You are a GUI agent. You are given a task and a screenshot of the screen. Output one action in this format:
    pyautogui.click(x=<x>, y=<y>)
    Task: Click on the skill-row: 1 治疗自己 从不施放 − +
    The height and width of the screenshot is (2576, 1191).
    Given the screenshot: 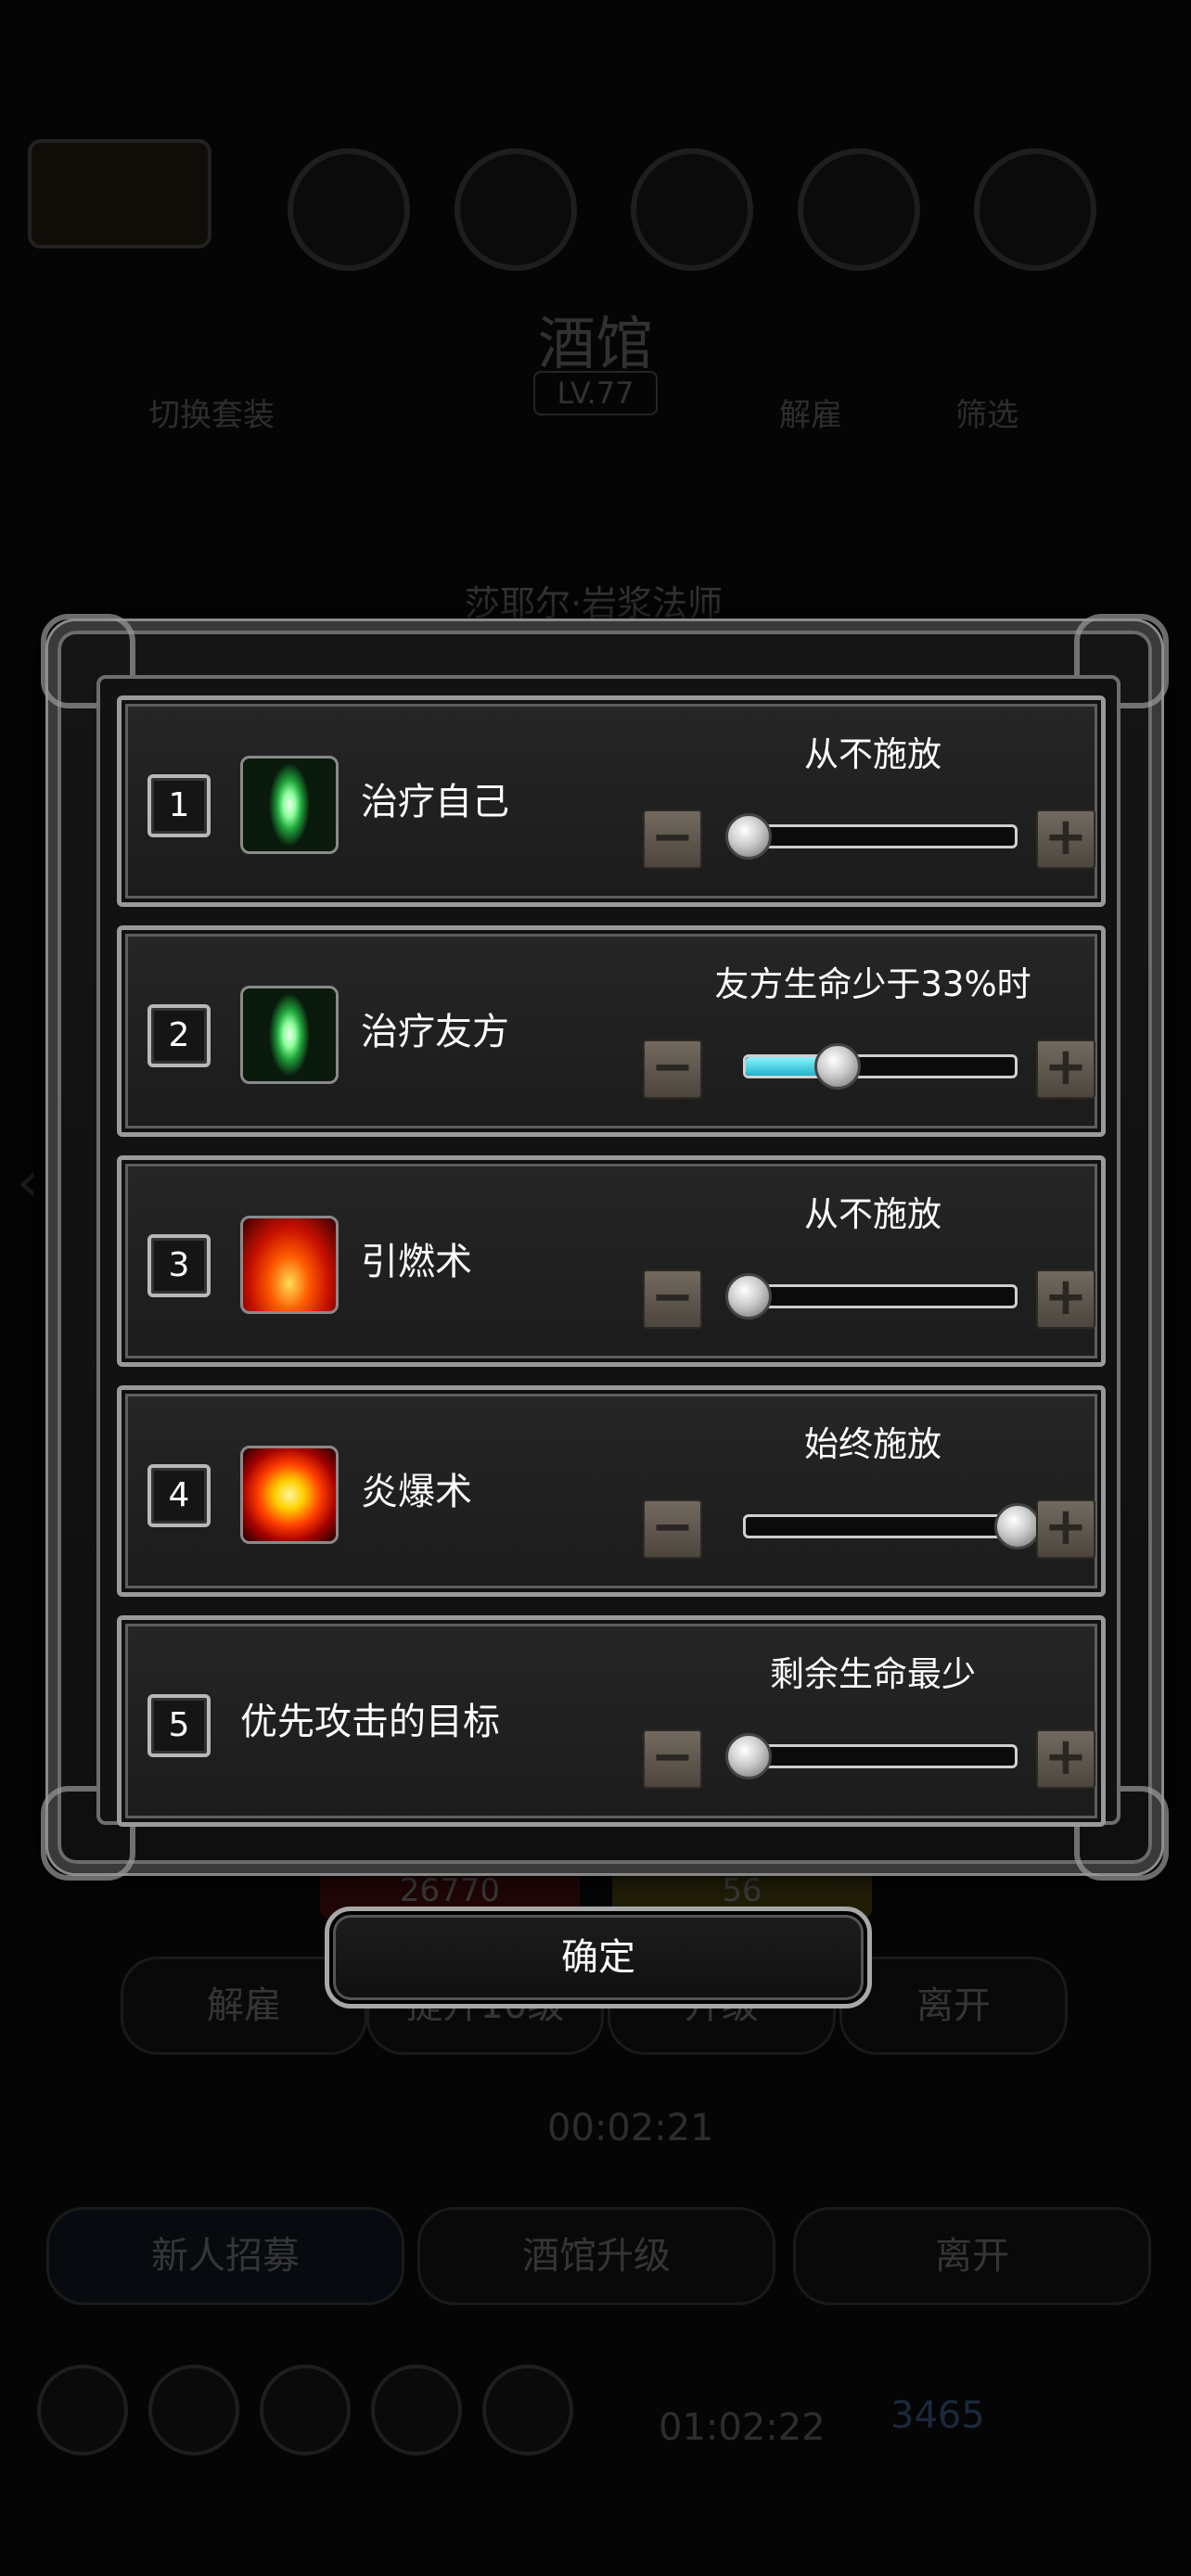 What is the action you would take?
    pyautogui.click(x=611, y=801)
    